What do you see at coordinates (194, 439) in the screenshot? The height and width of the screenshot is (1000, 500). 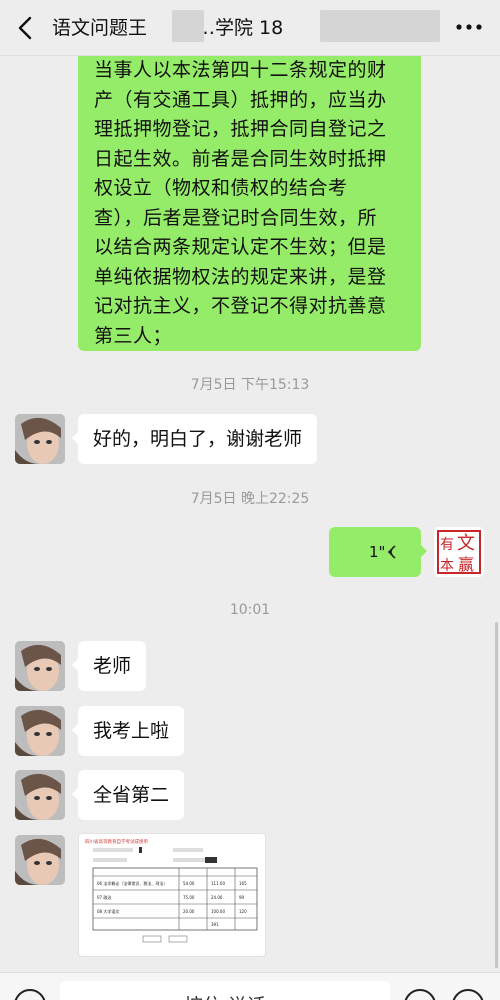 I see `chat-bubble: 好的，明白了，谢谢老师` at bounding box center [194, 439].